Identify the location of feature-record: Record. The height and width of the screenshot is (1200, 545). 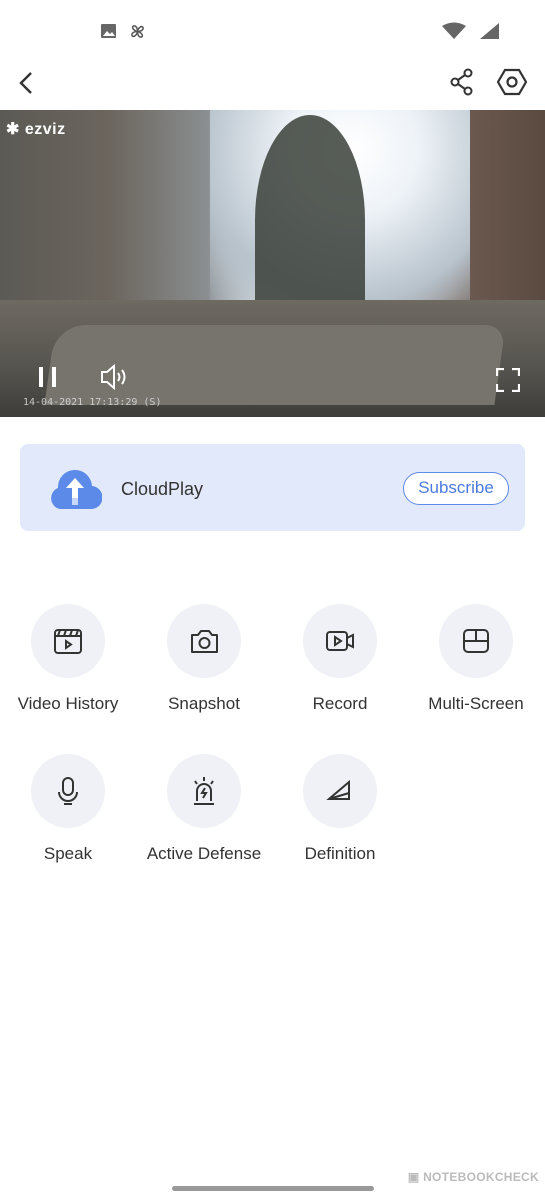
(340, 659).